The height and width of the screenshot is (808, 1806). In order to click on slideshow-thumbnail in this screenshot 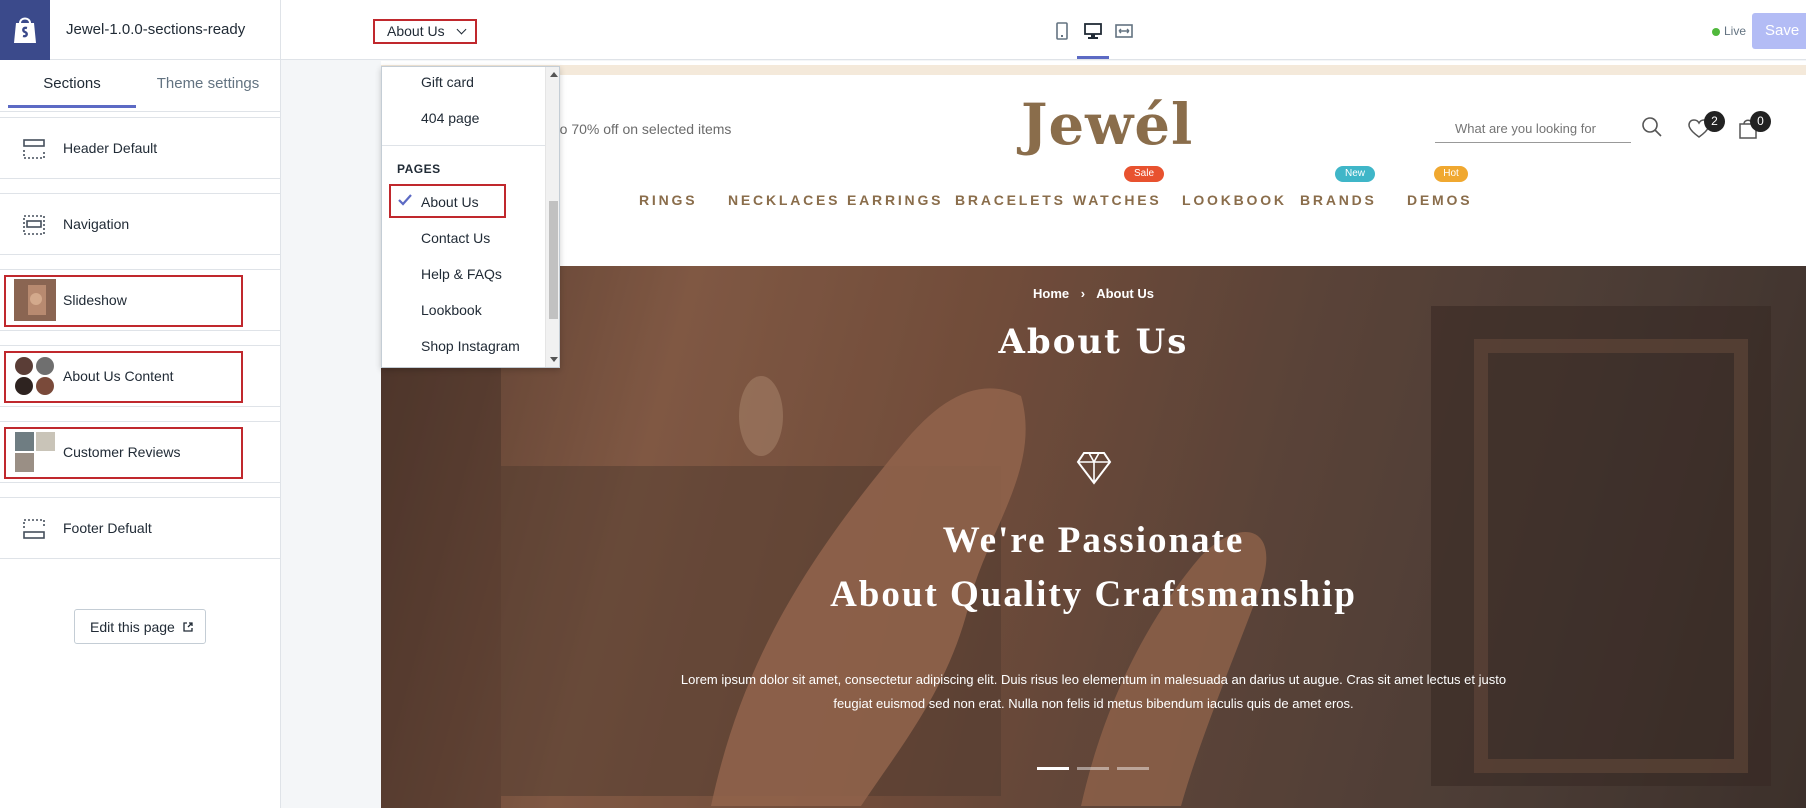, I will do `click(35, 300)`.